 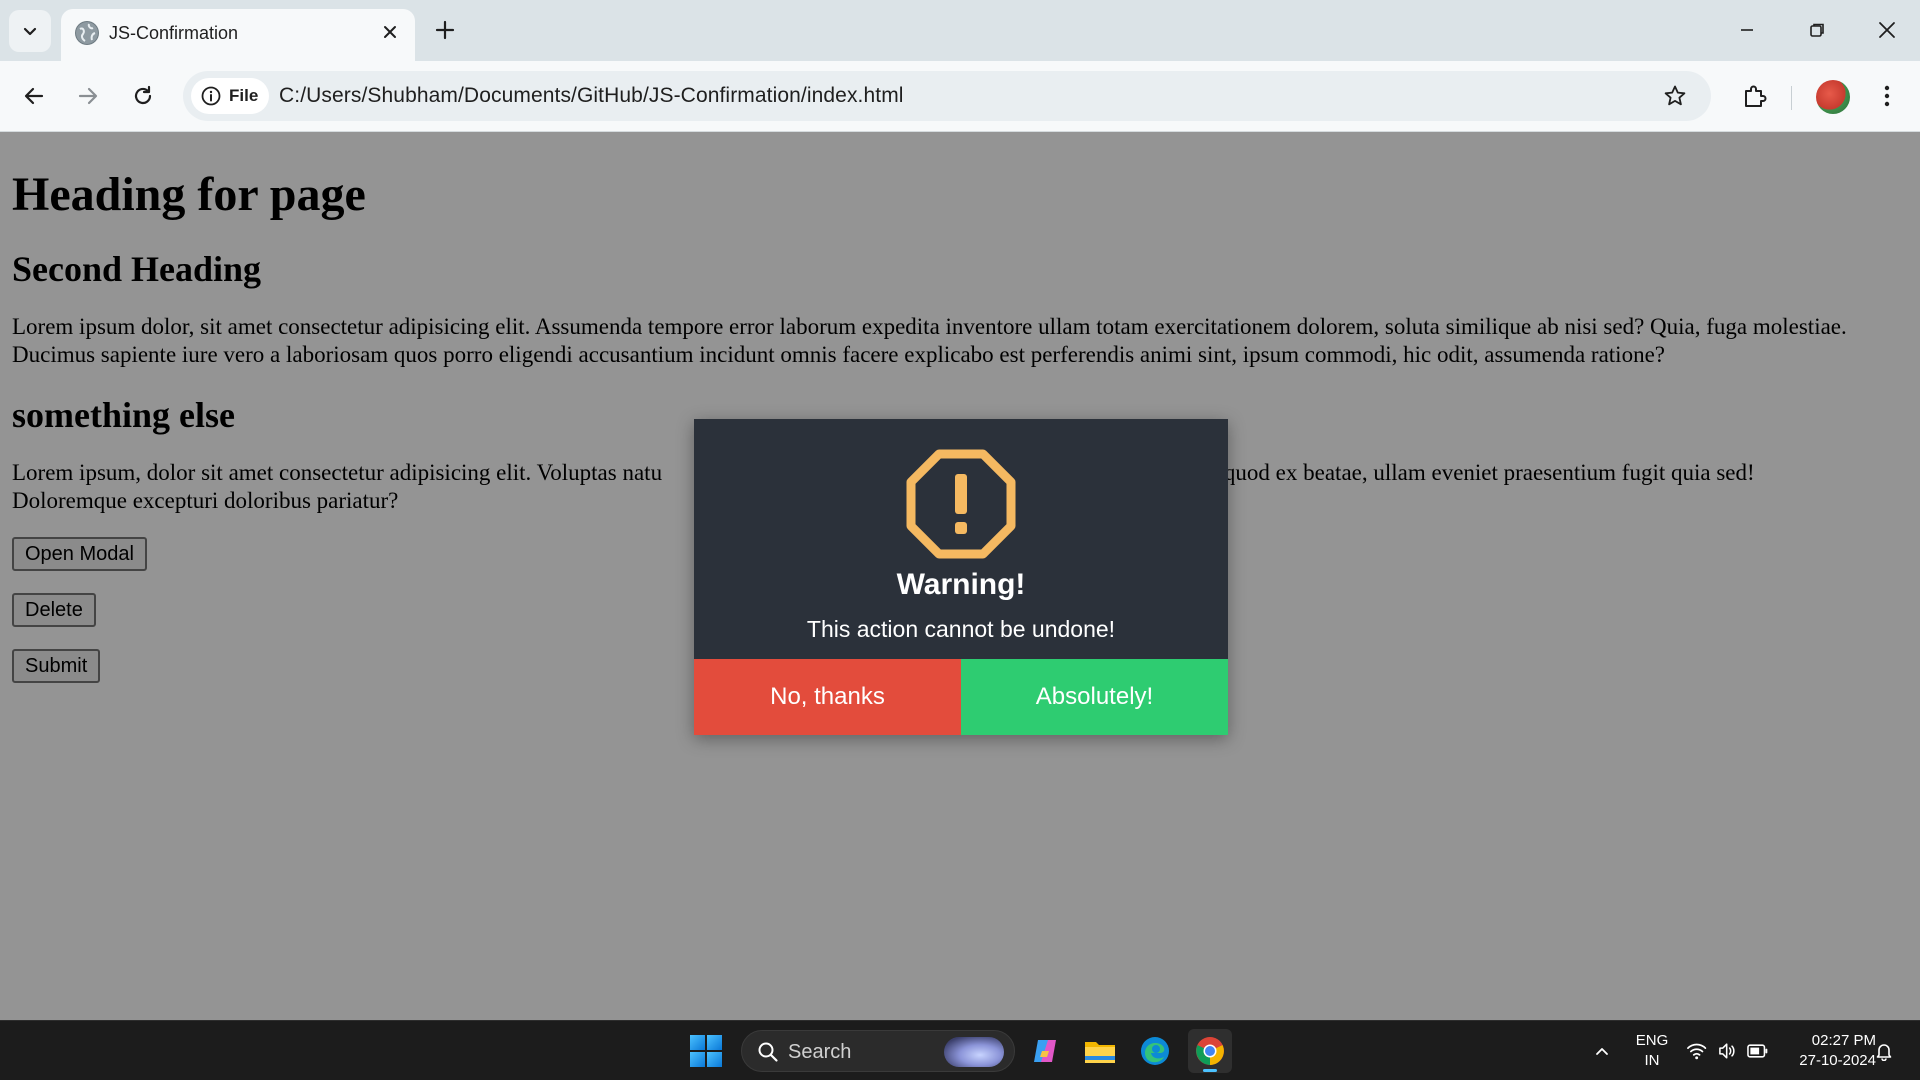 I want to click on battery-icon, so click(x=1757, y=1051).